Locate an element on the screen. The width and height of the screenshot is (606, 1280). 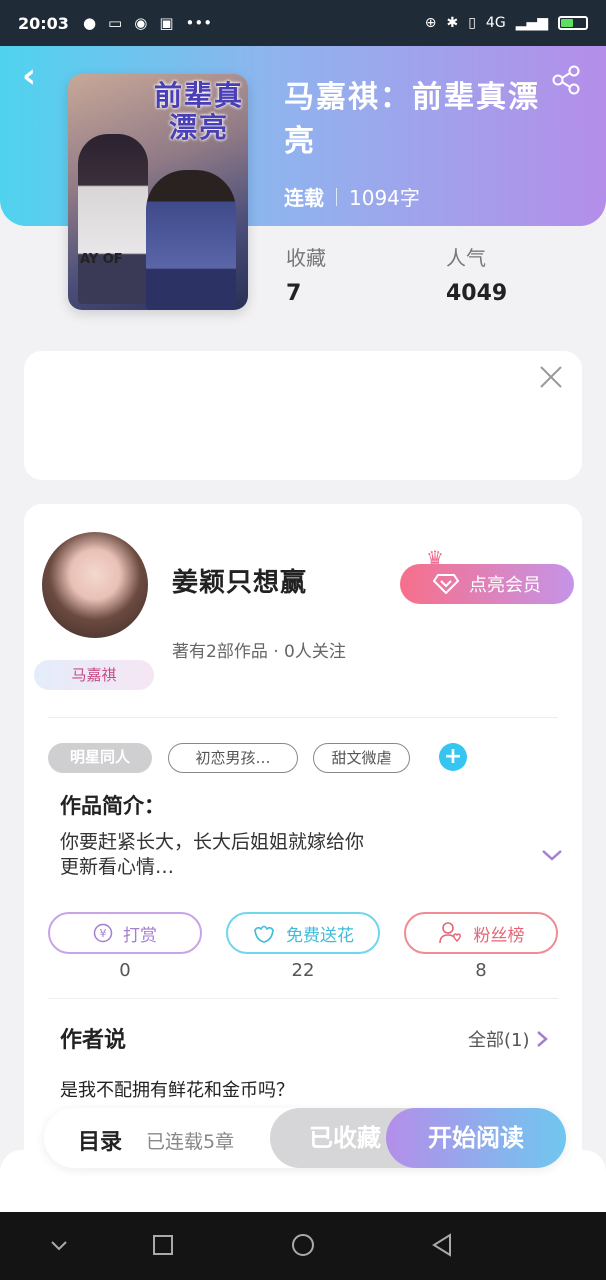
diamond-icon is located at coordinates (446, 584).